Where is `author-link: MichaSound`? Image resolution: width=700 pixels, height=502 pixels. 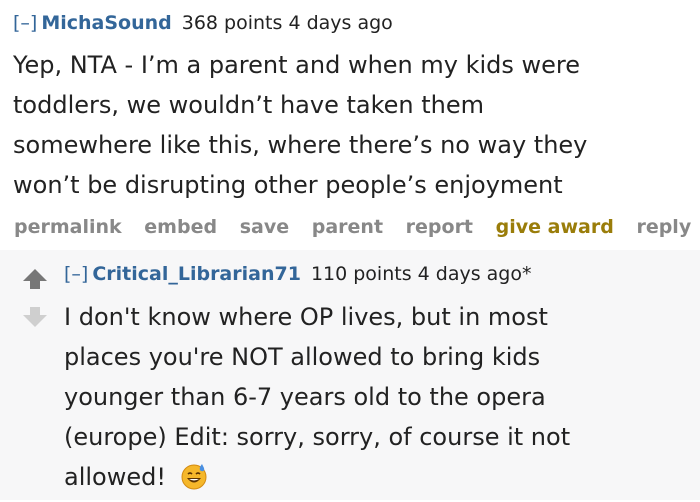
author-link: MichaSound is located at coordinates (106, 23).